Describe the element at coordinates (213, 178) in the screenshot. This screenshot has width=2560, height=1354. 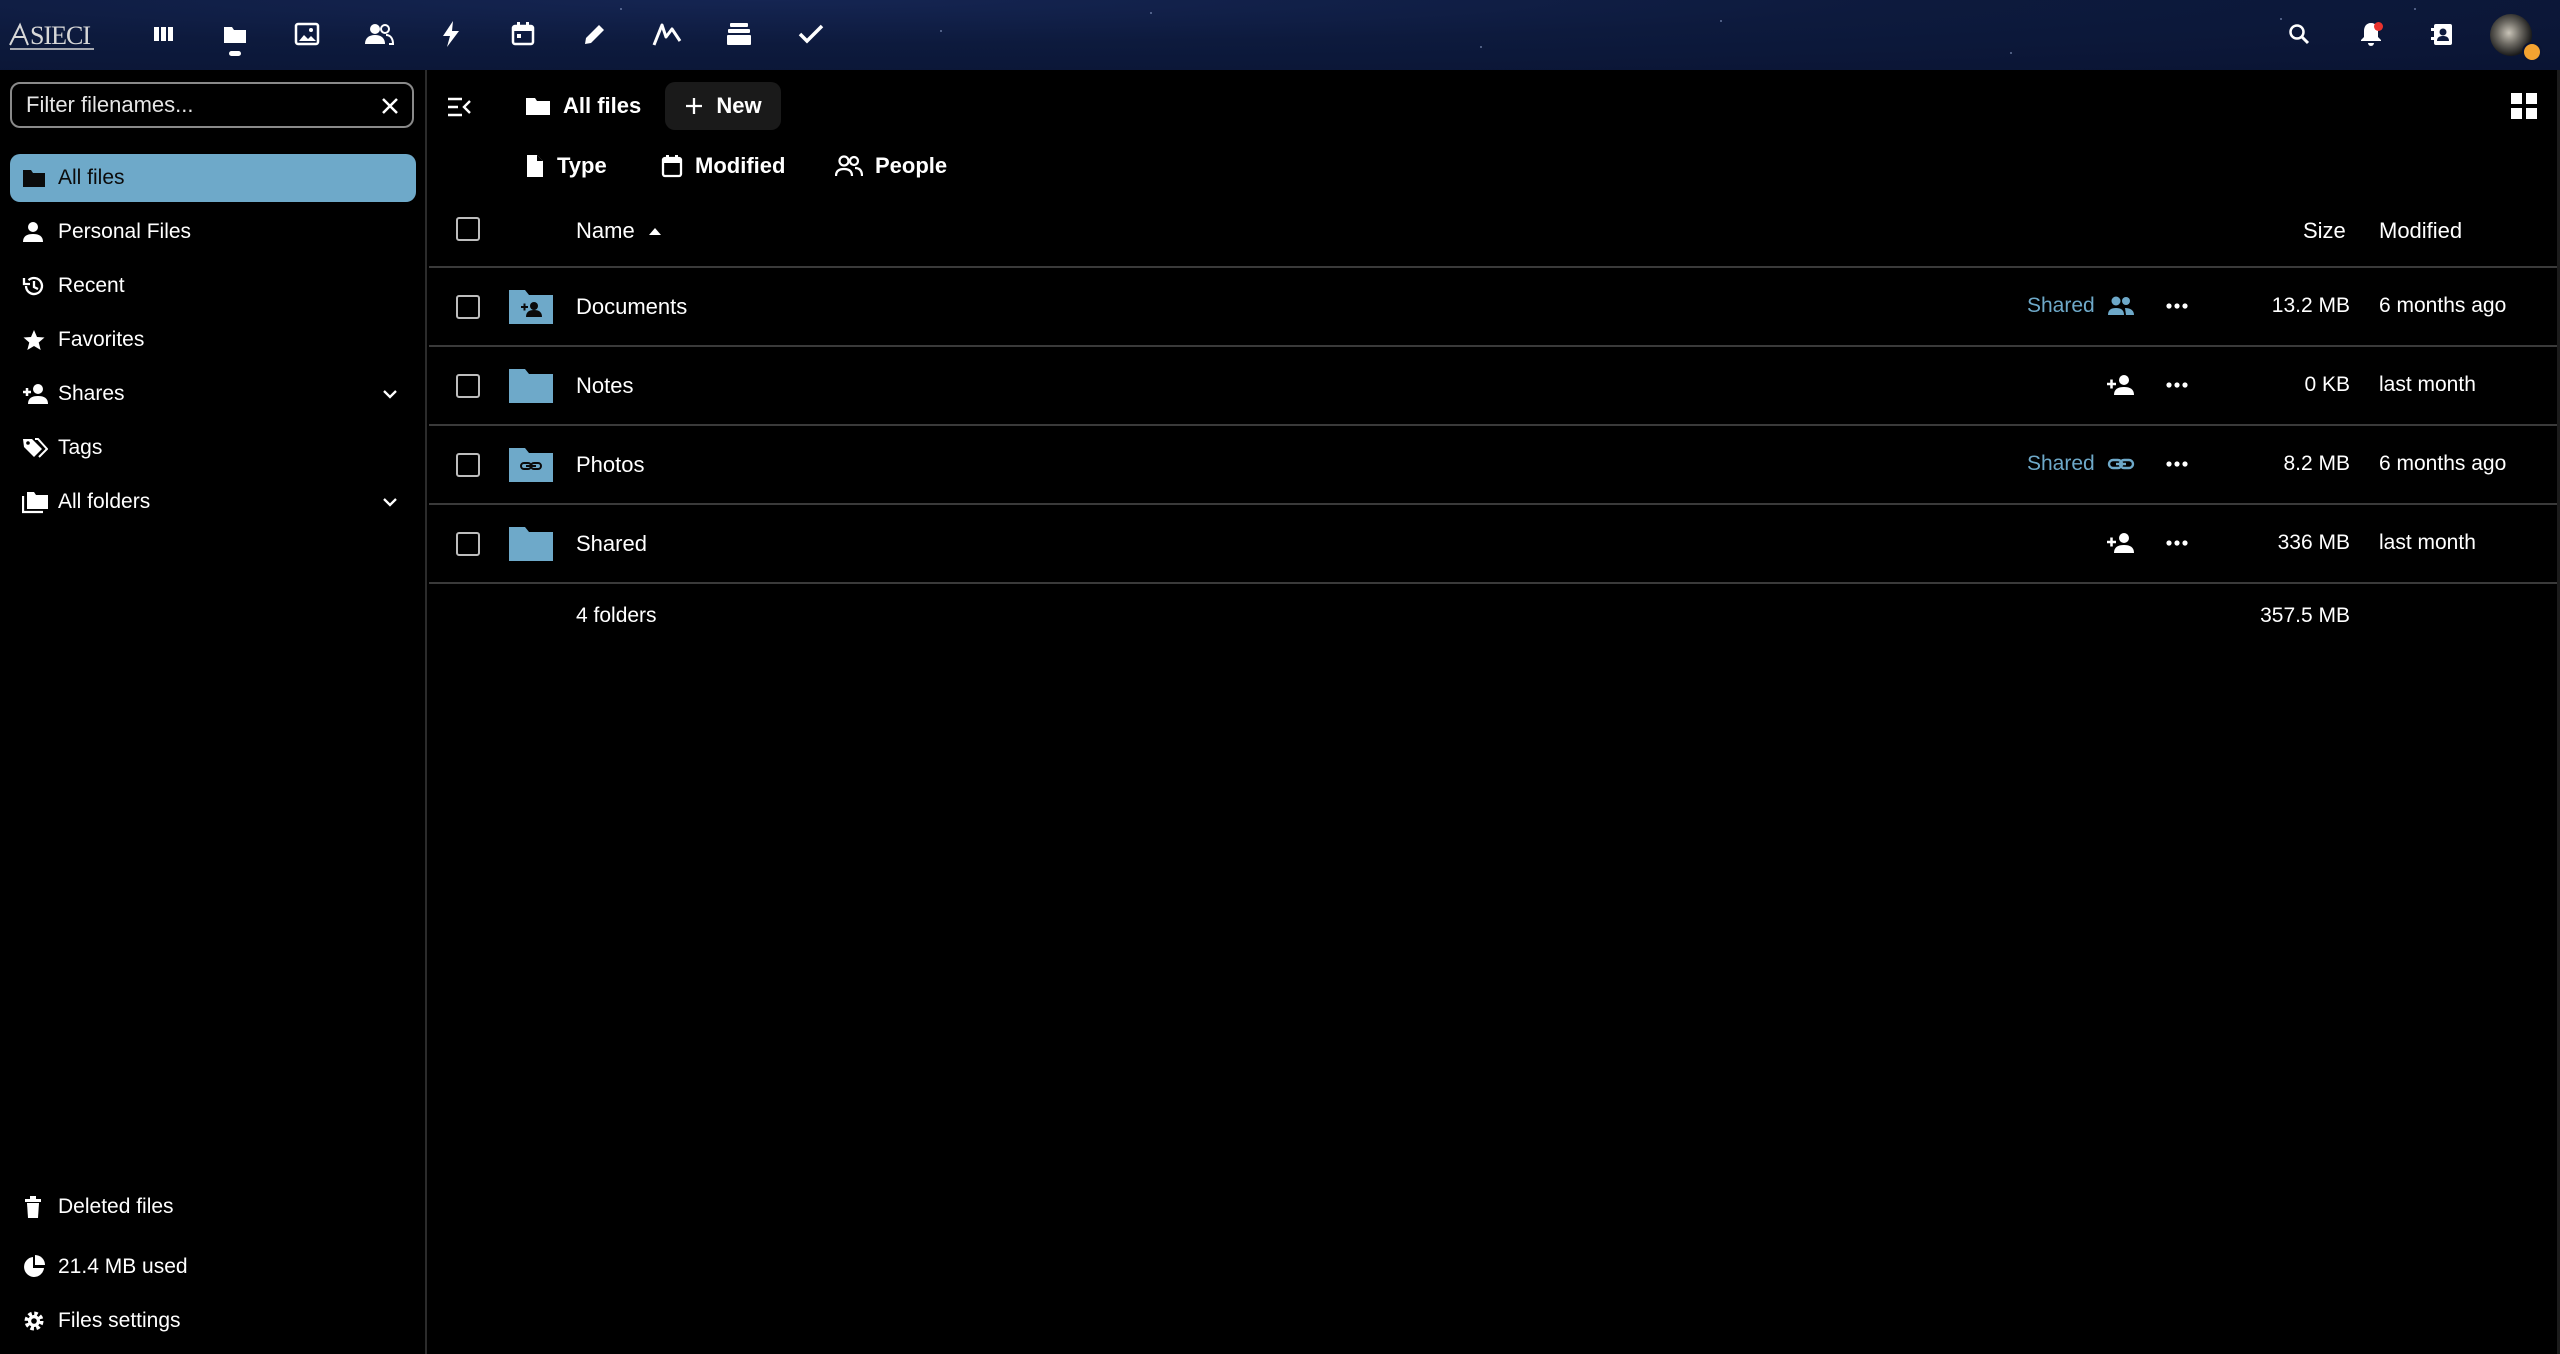
I see `sidebar-item-all-files: All files` at that location.